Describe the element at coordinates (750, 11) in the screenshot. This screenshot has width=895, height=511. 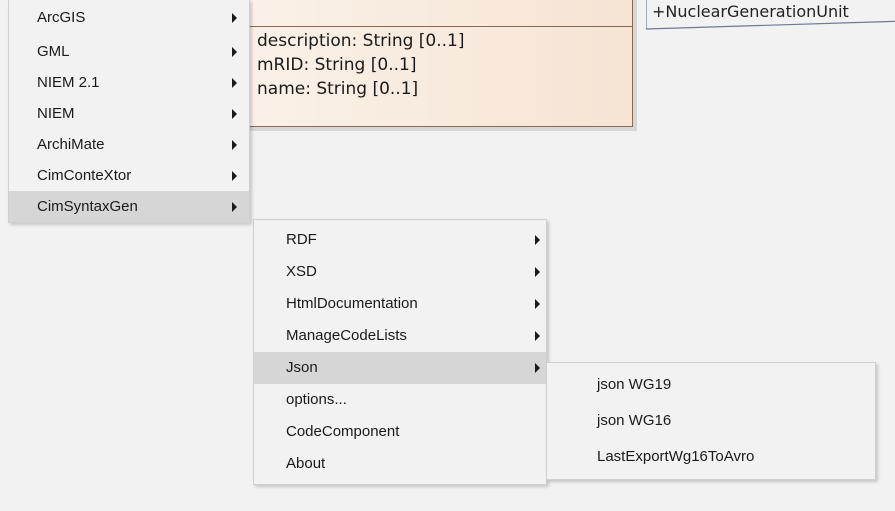
I see `association-role-label: +NuclearGenerationUnit` at that location.